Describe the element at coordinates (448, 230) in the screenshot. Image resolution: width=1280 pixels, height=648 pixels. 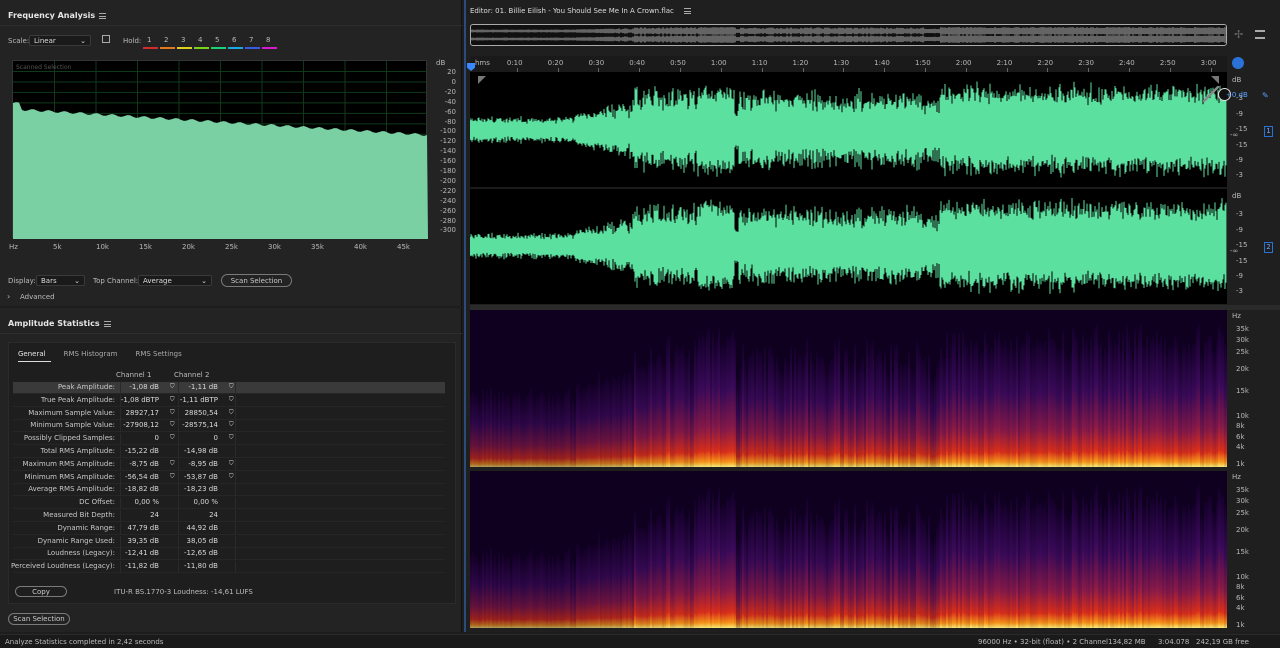
I see `db-tick-label: -300` at that location.